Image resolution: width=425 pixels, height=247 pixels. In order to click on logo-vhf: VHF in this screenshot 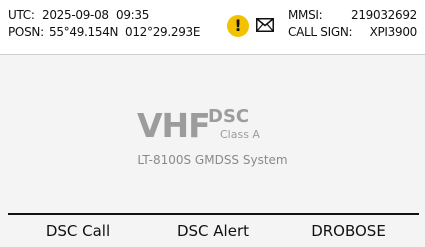, I will do `click(174, 125)`.